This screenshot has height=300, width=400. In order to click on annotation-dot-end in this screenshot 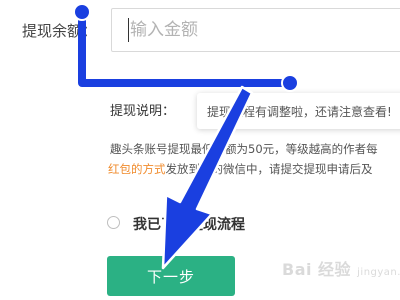, I will do `click(290, 83)`.